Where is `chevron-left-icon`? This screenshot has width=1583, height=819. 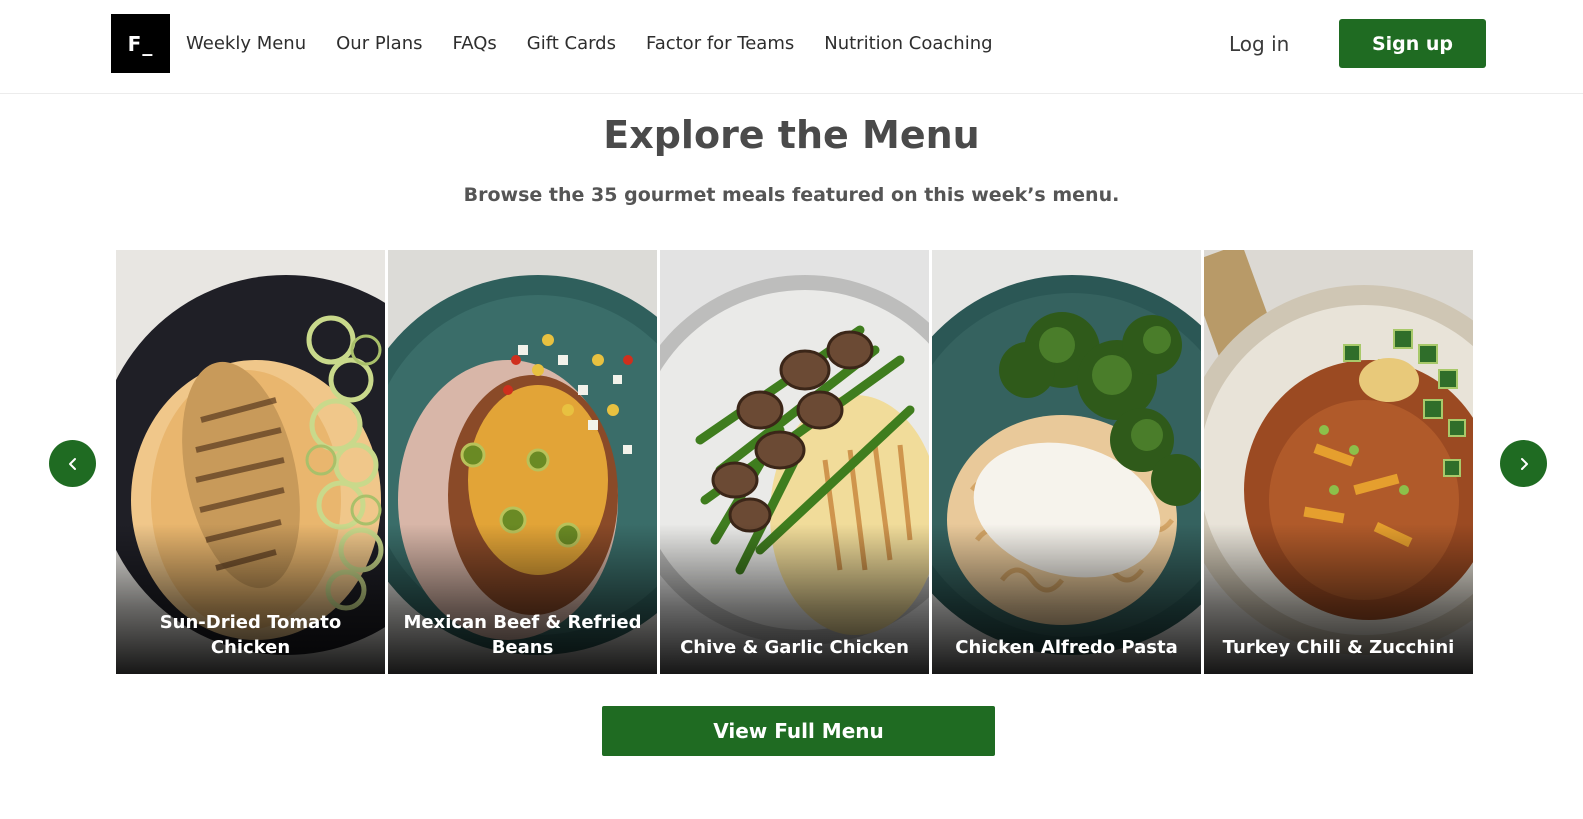 chevron-left-icon is located at coordinates (72, 463).